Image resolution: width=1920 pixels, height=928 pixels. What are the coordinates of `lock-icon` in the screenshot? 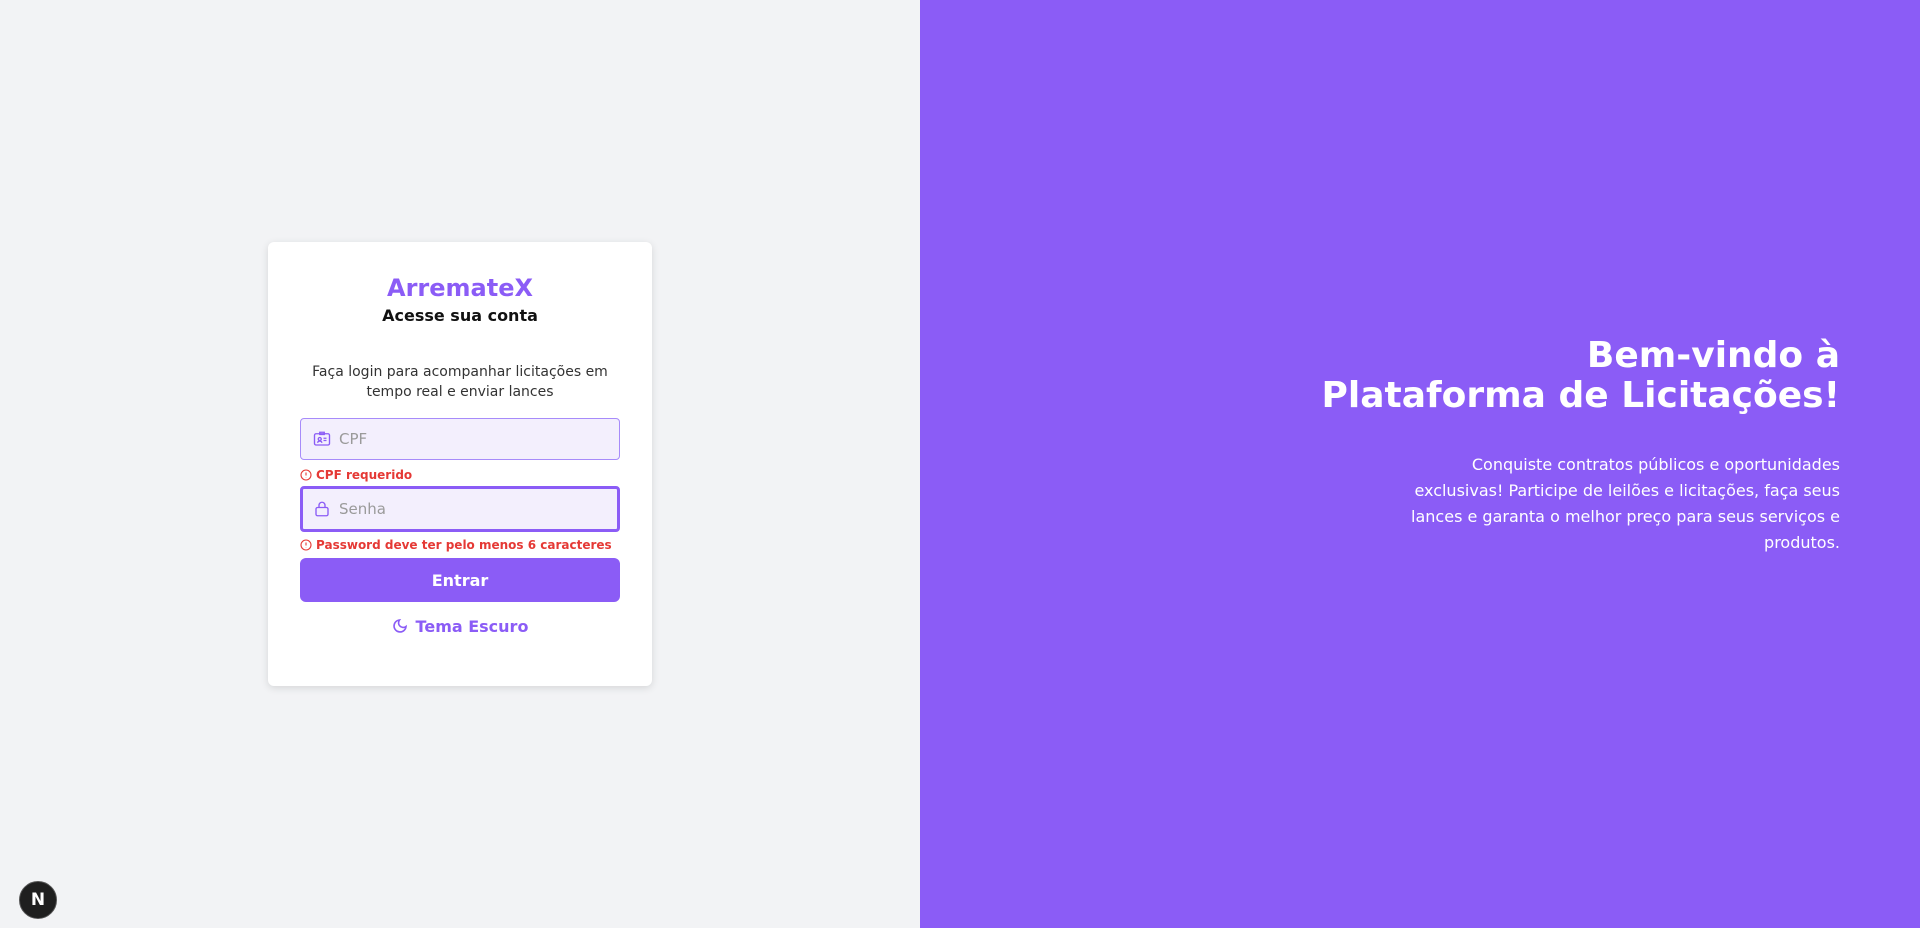 It's located at (322, 509).